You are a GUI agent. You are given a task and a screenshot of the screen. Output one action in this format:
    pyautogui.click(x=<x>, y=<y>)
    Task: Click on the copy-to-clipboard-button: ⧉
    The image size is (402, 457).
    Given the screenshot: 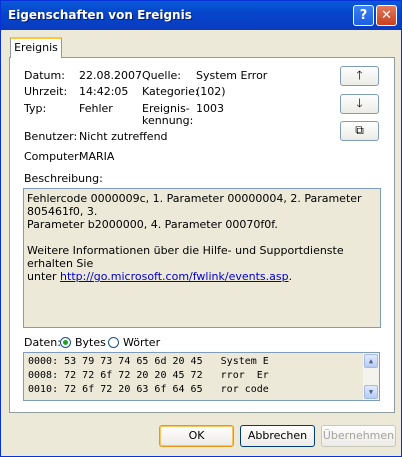 What is the action you would take?
    pyautogui.click(x=359, y=131)
    